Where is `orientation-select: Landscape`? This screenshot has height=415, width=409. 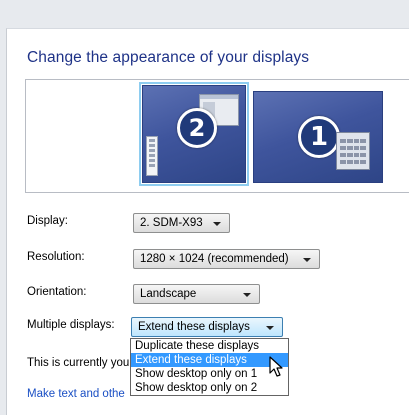
orientation-select: Landscape is located at coordinates (196, 294).